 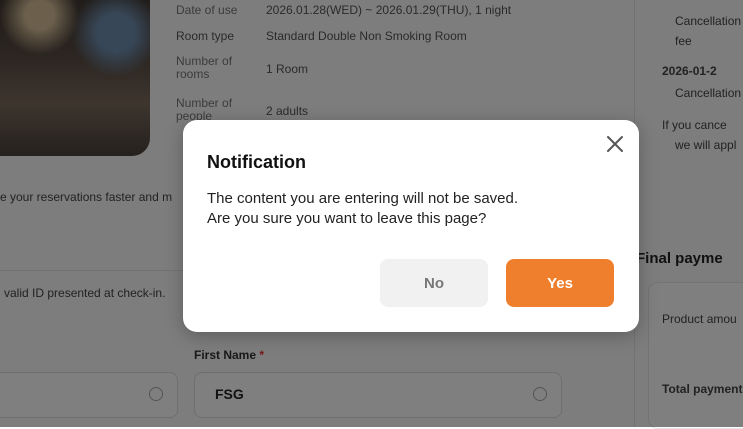 I want to click on close-icon, so click(x=615, y=144).